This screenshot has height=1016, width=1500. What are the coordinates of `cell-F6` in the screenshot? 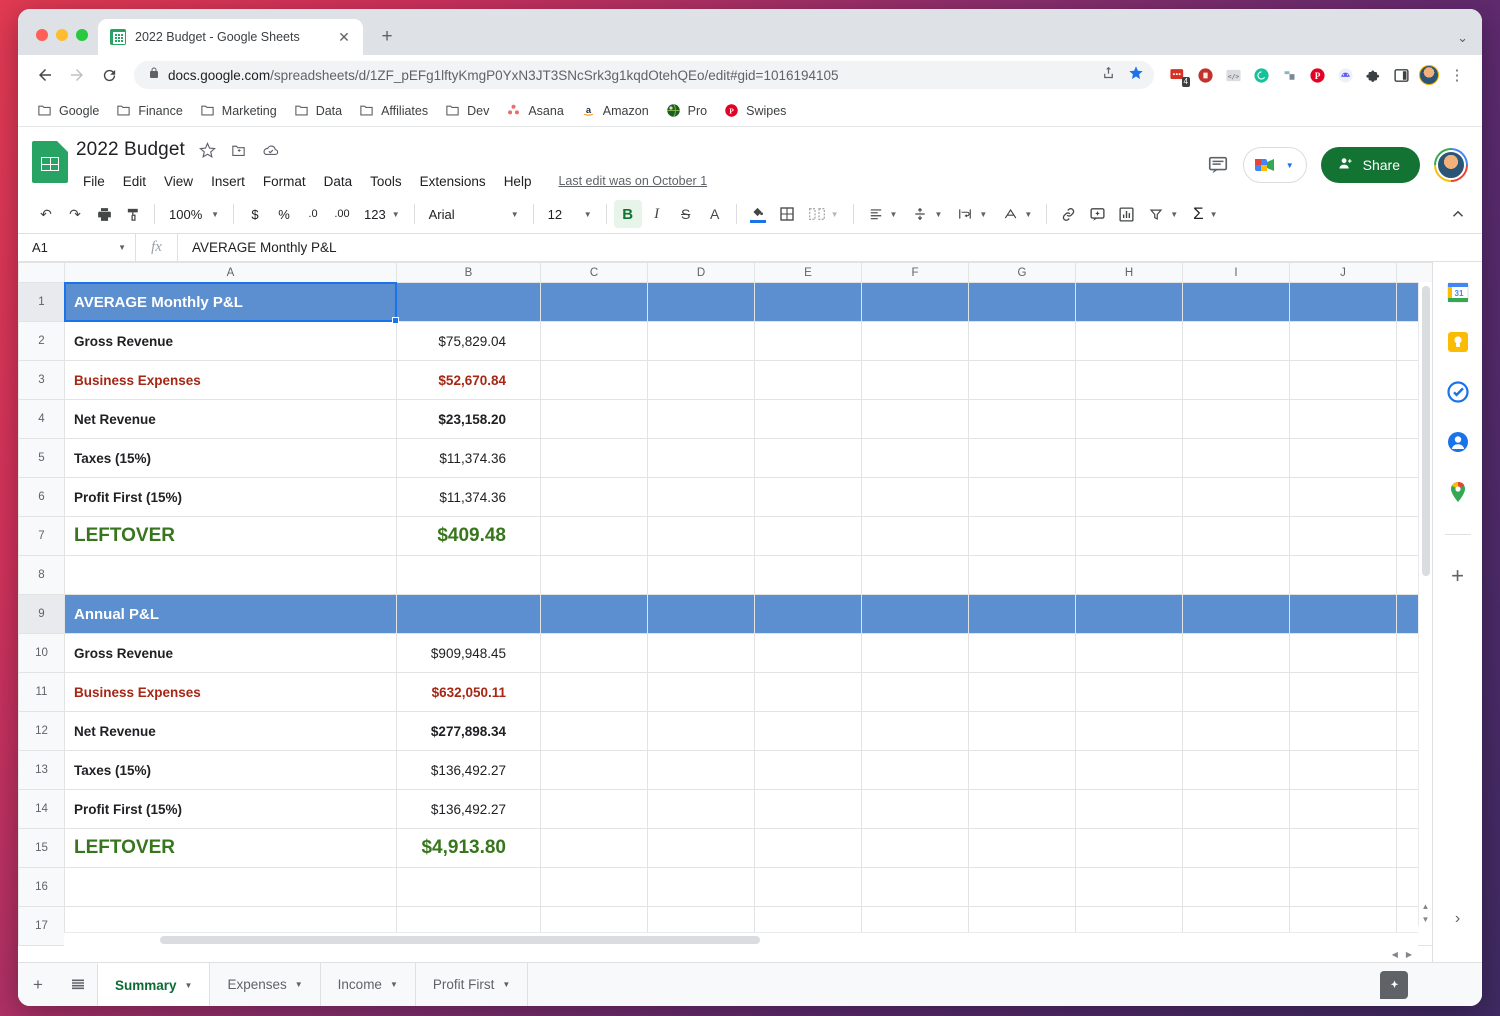 It's located at (915, 497).